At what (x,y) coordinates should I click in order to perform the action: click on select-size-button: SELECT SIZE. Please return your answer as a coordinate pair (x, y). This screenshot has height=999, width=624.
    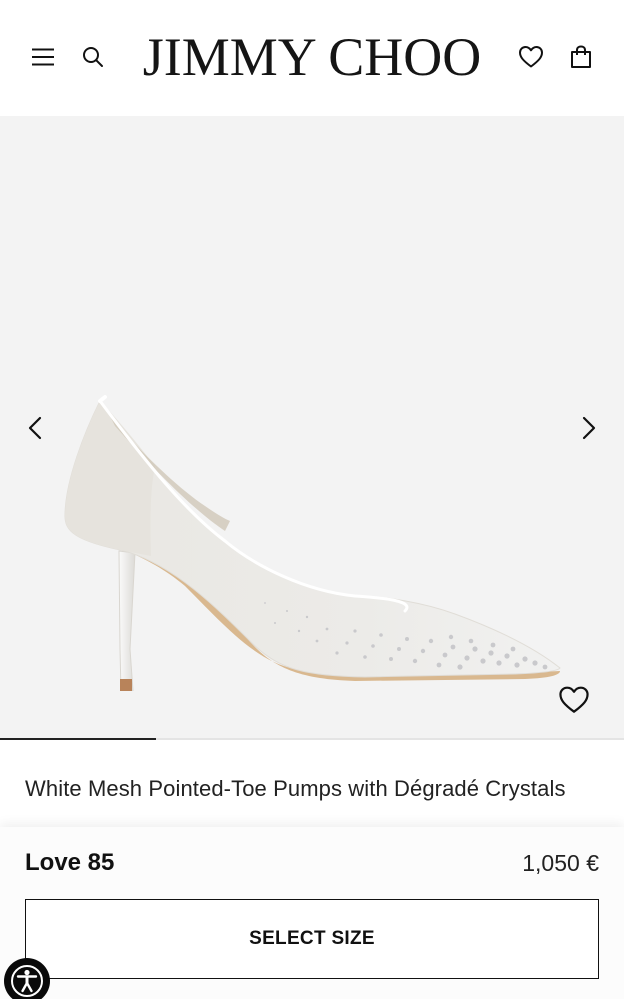
    Looking at the image, I should click on (312, 939).